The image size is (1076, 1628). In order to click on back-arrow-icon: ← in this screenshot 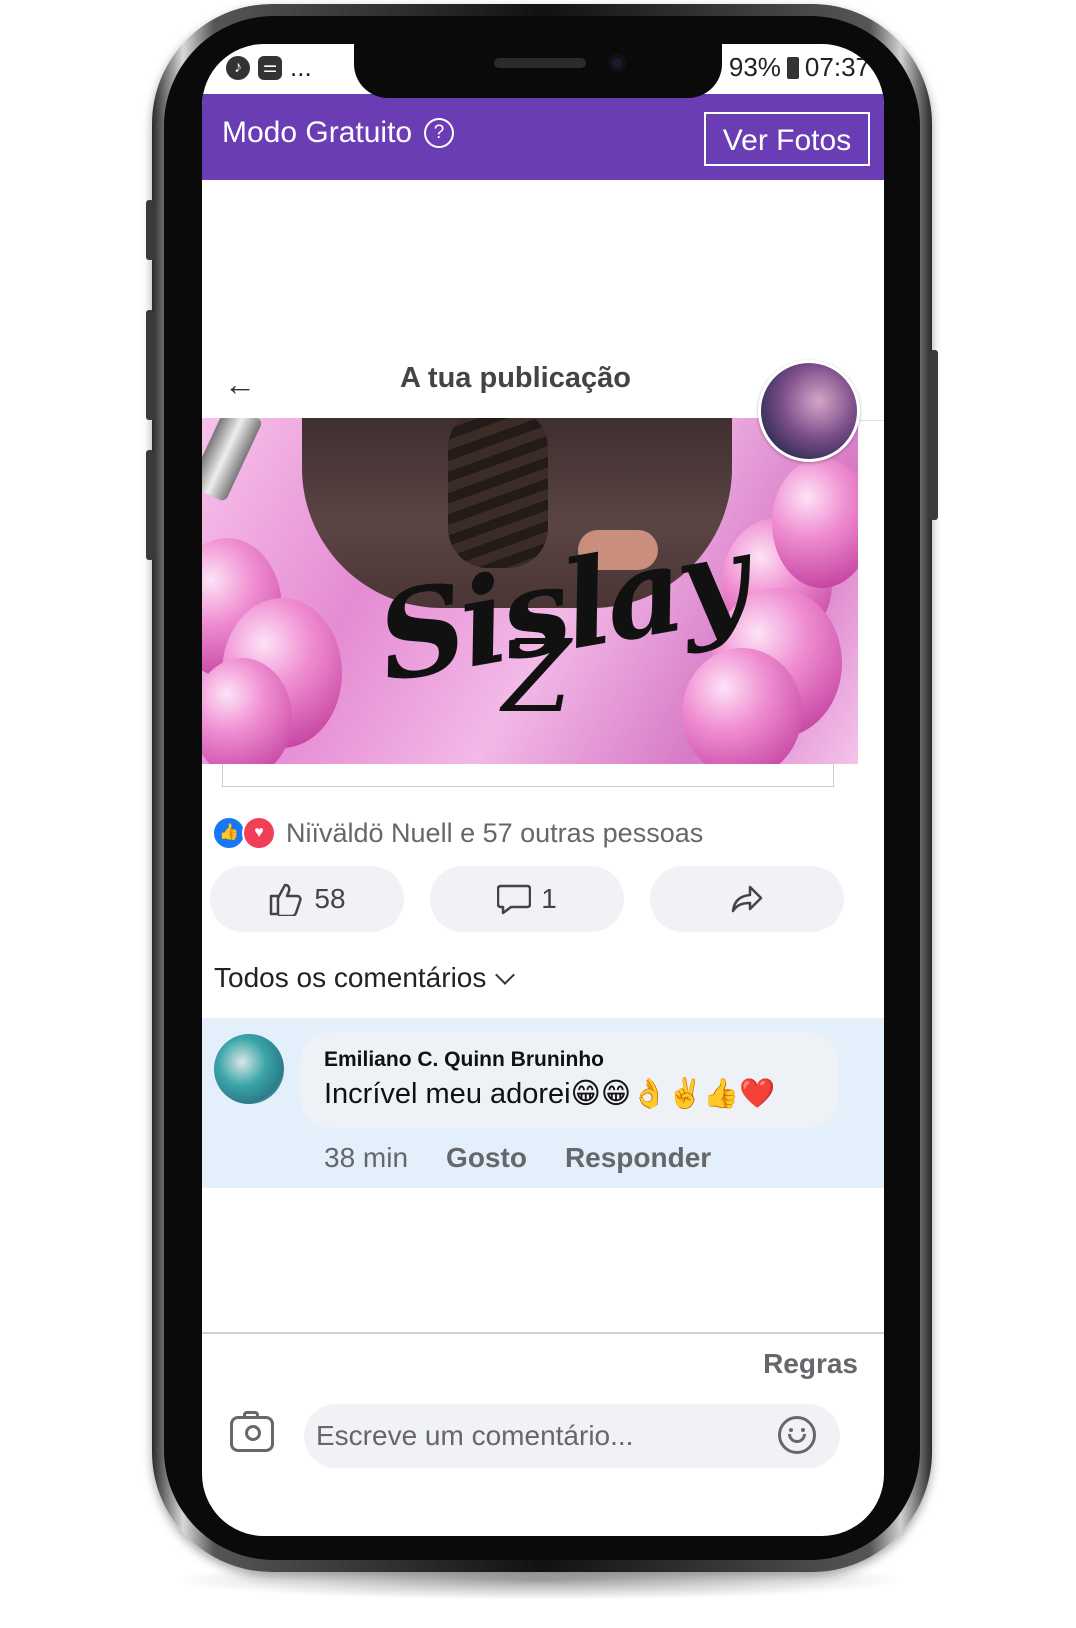, I will do `click(240, 384)`.